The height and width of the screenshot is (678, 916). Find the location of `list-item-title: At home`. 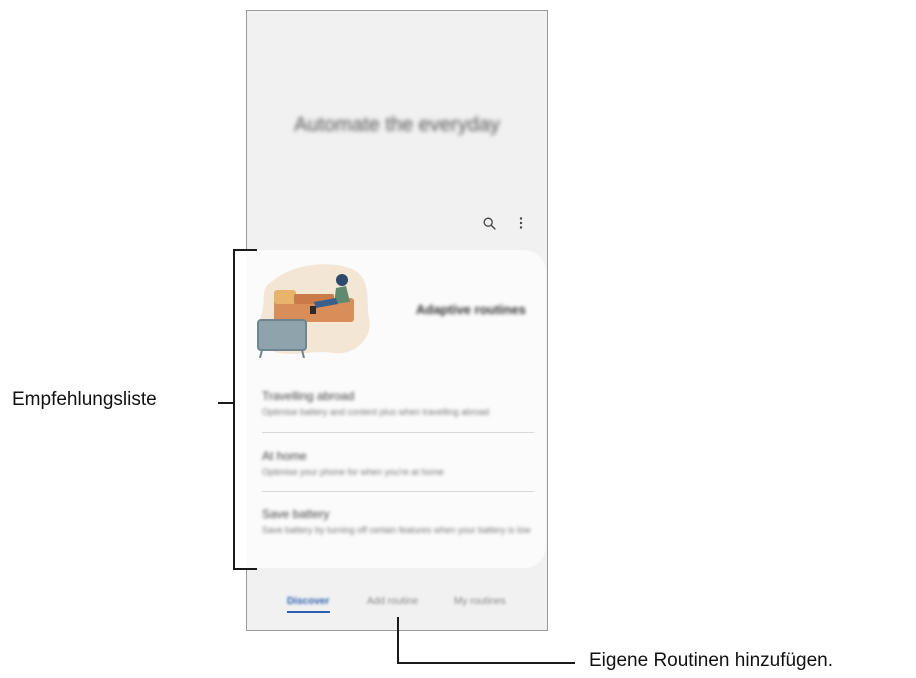

list-item-title: At home is located at coordinates (284, 456).